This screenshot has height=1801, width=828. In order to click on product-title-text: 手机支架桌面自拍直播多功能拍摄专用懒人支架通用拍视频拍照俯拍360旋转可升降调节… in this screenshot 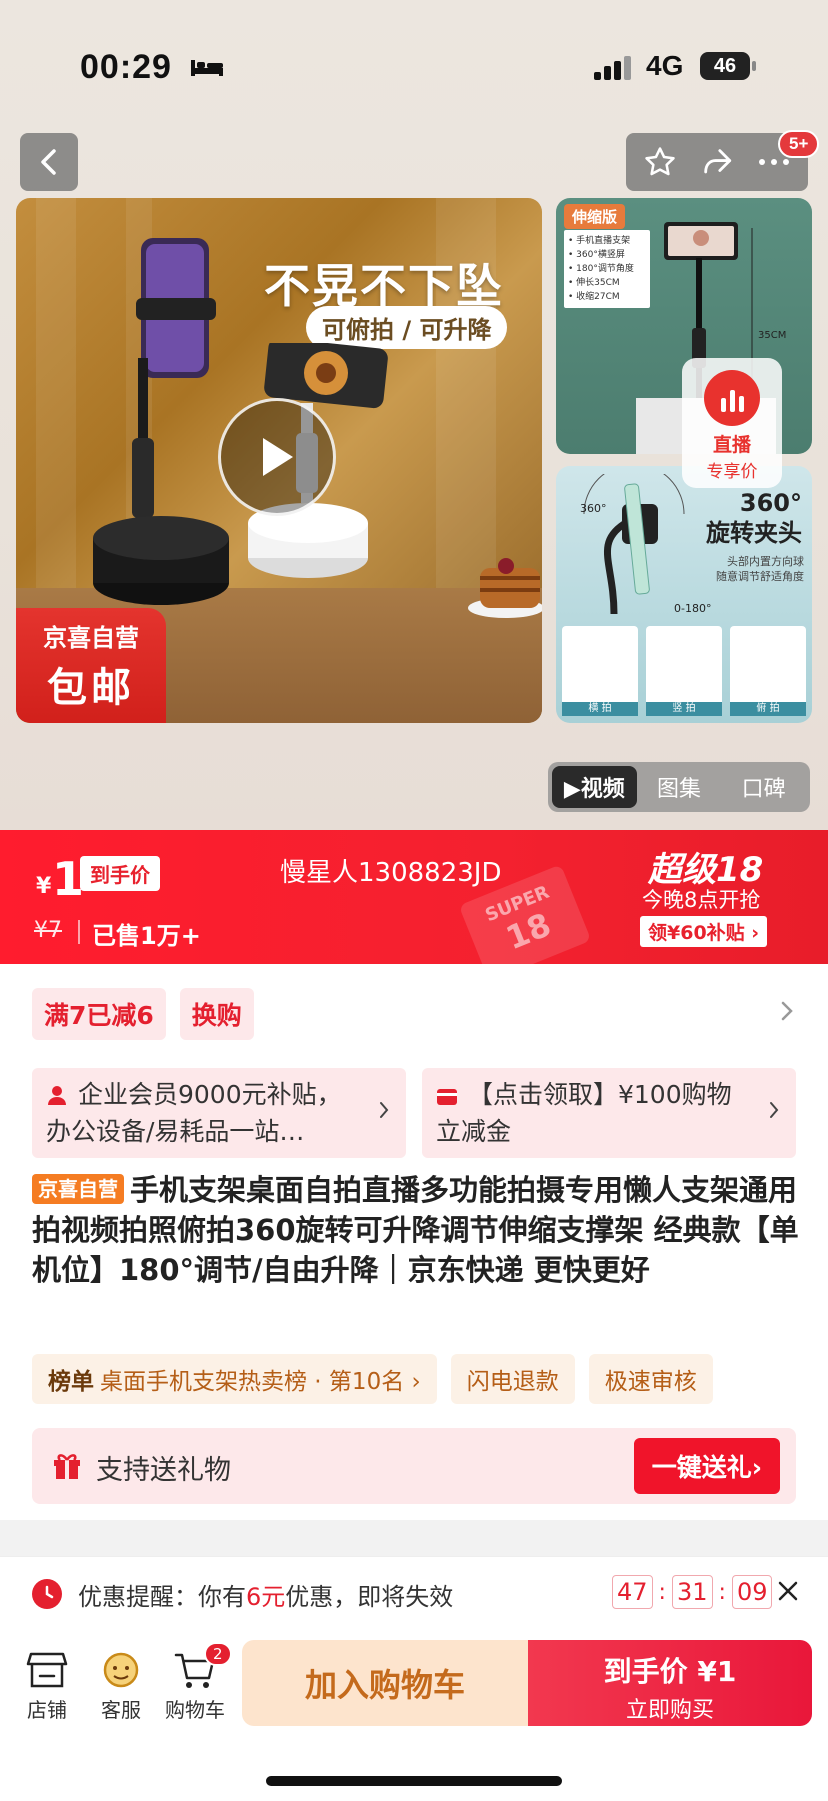, I will do `click(415, 1230)`.